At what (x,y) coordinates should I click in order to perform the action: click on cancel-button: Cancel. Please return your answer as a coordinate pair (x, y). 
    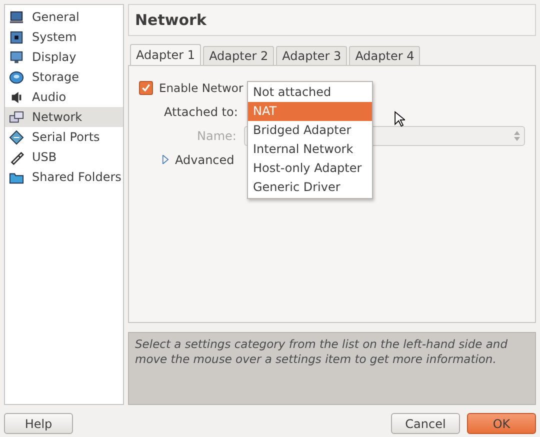
    Looking at the image, I should click on (425, 423).